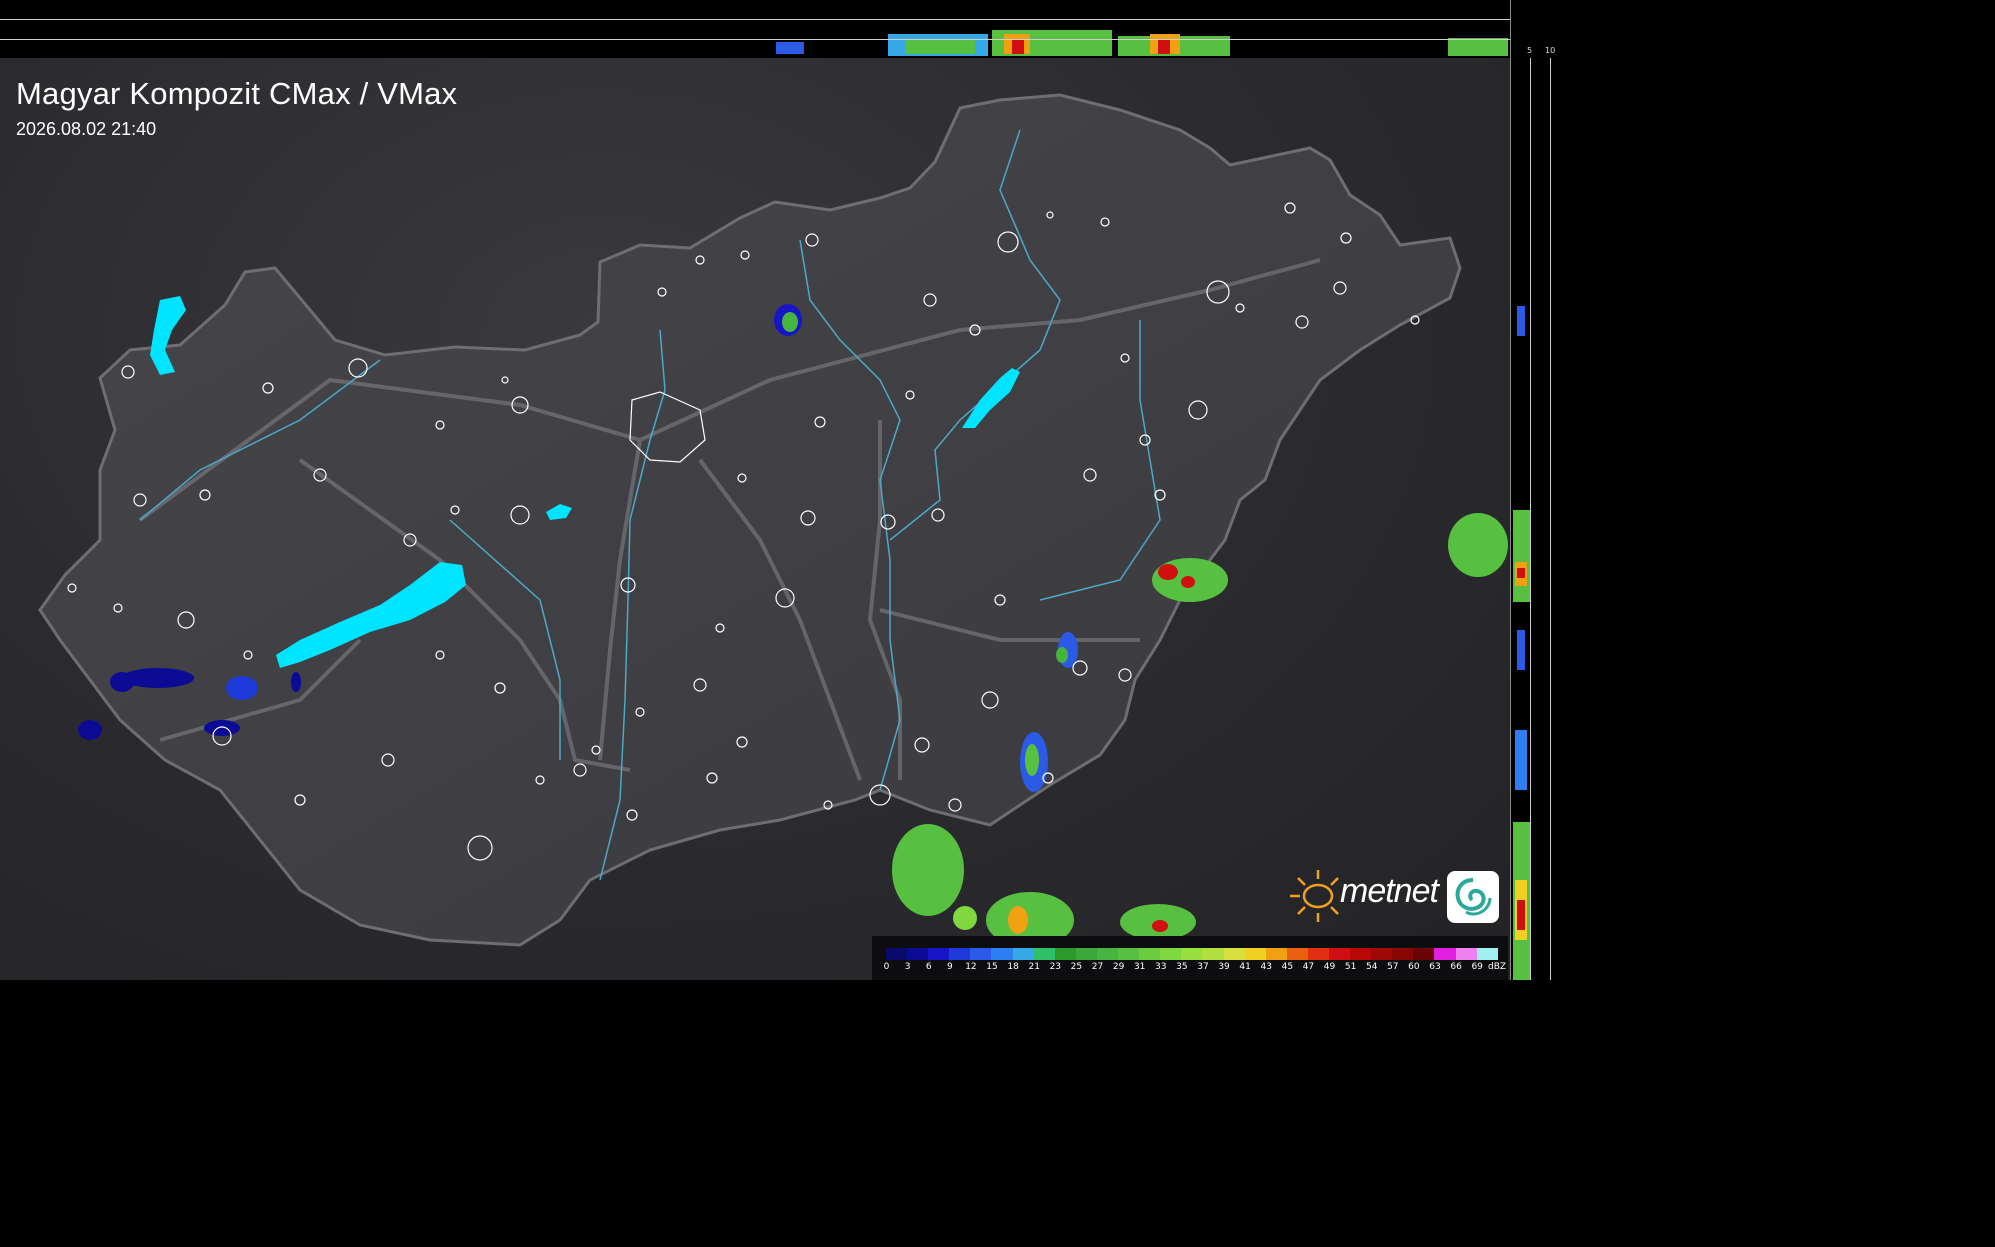 This screenshot has width=1995, height=1247. Describe the element at coordinates (1055, 967) in the screenshot. I see `legend-label: 23` at that location.